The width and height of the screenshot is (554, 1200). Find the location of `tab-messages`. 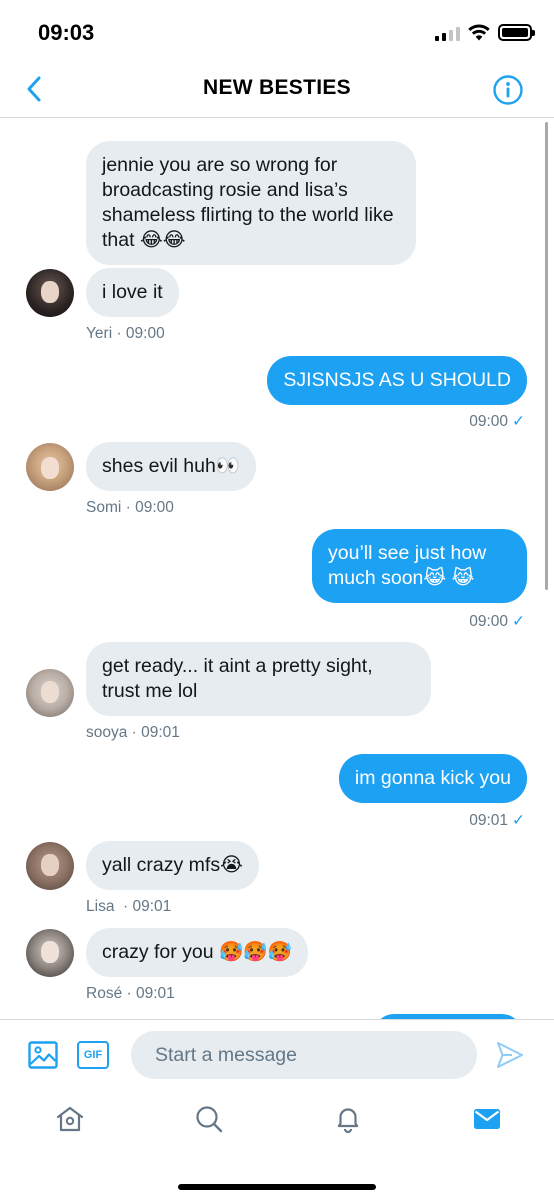

tab-messages is located at coordinates (487, 1119).